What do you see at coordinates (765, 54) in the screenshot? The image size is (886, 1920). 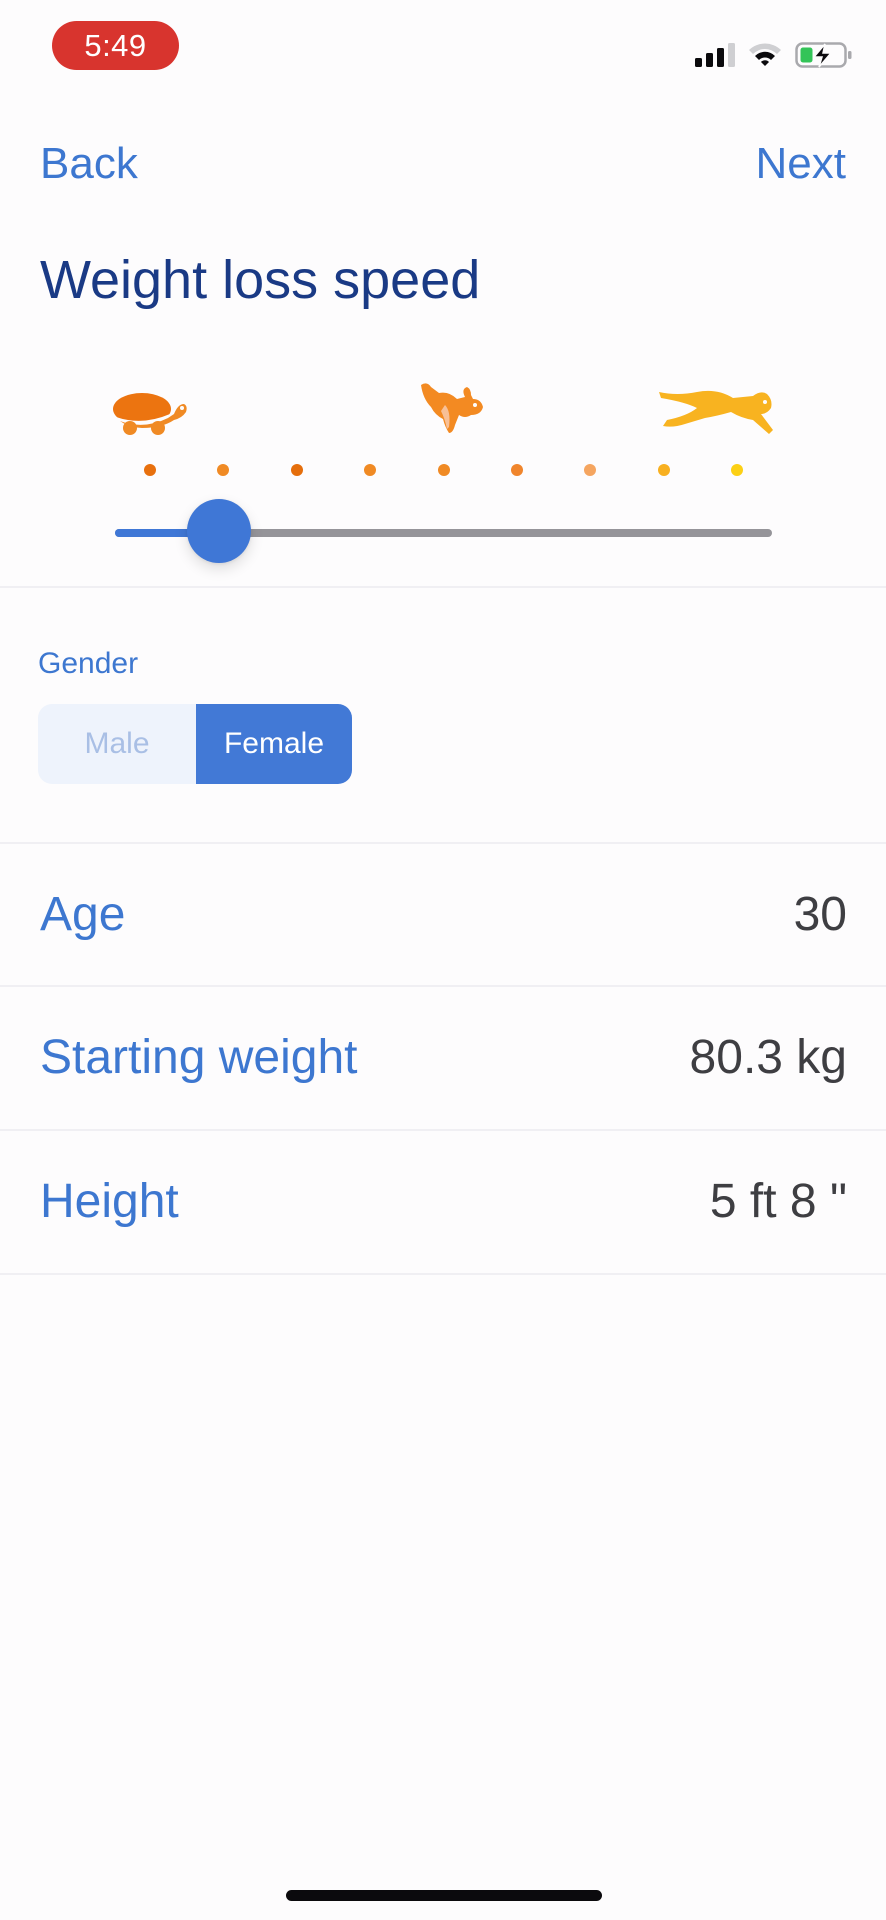 I see `wifi-icon` at bounding box center [765, 54].